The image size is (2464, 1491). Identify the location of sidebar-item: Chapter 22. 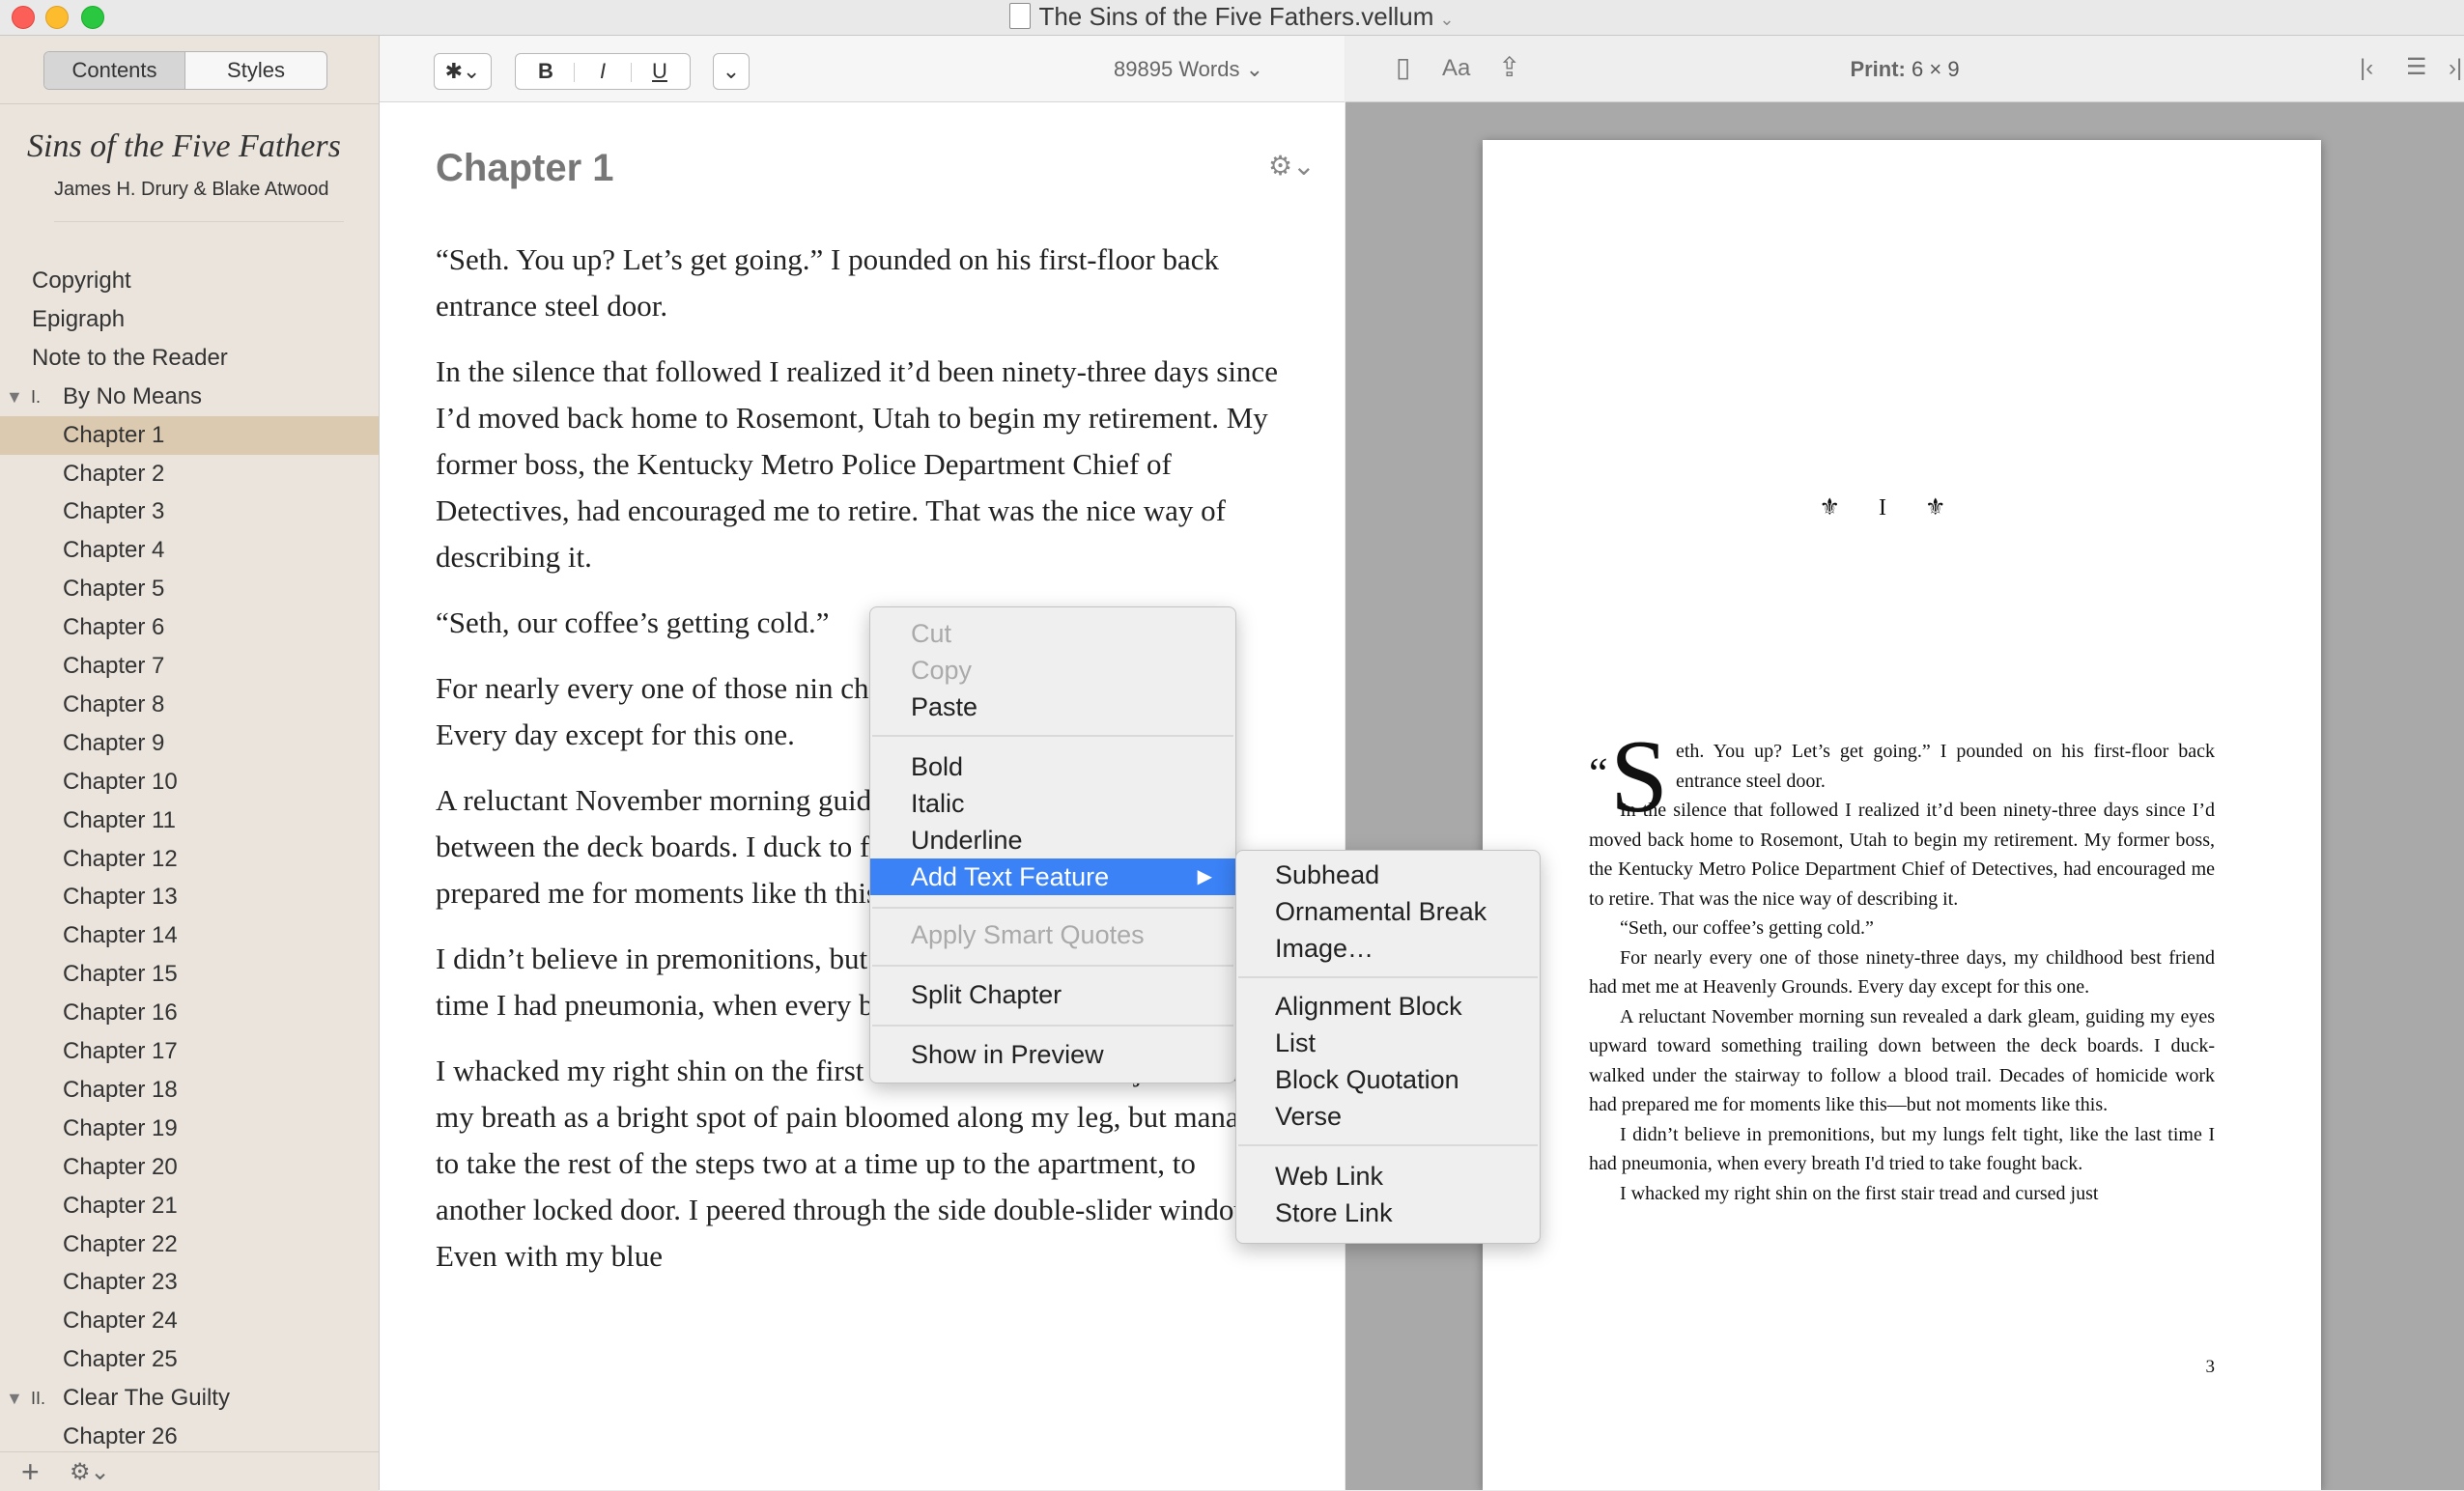
(189, 1244).